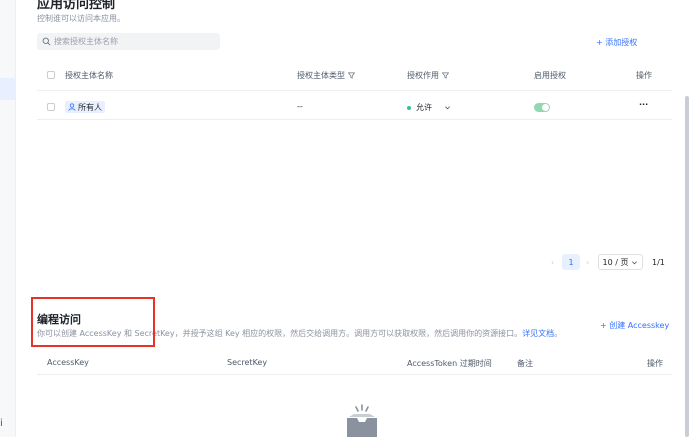 The width and height of the screenshot is (690, 437). I want to click on row-type: --, so click(300, 106).